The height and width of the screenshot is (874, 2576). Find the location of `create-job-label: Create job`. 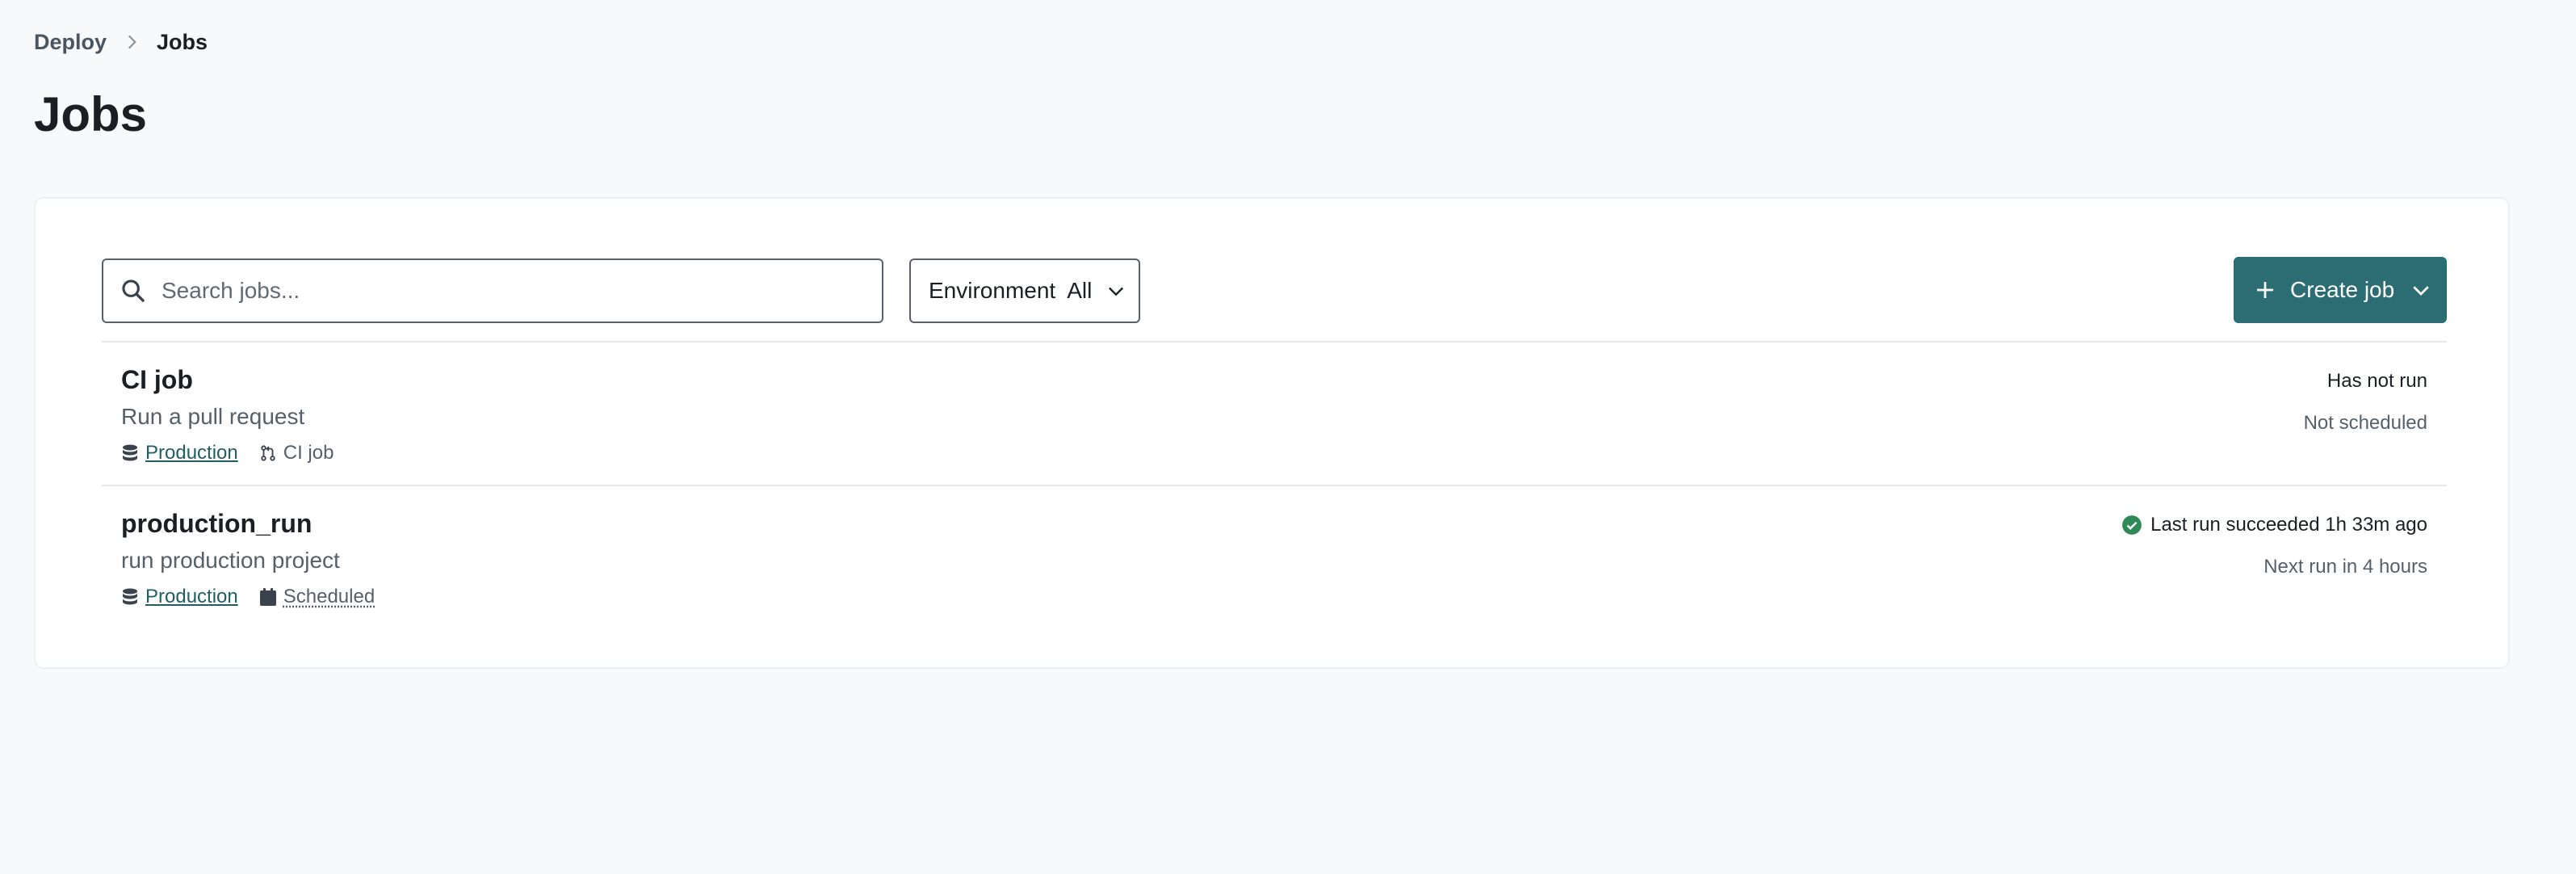

create-job-label: Create job is located at coordinates (2342, 289).